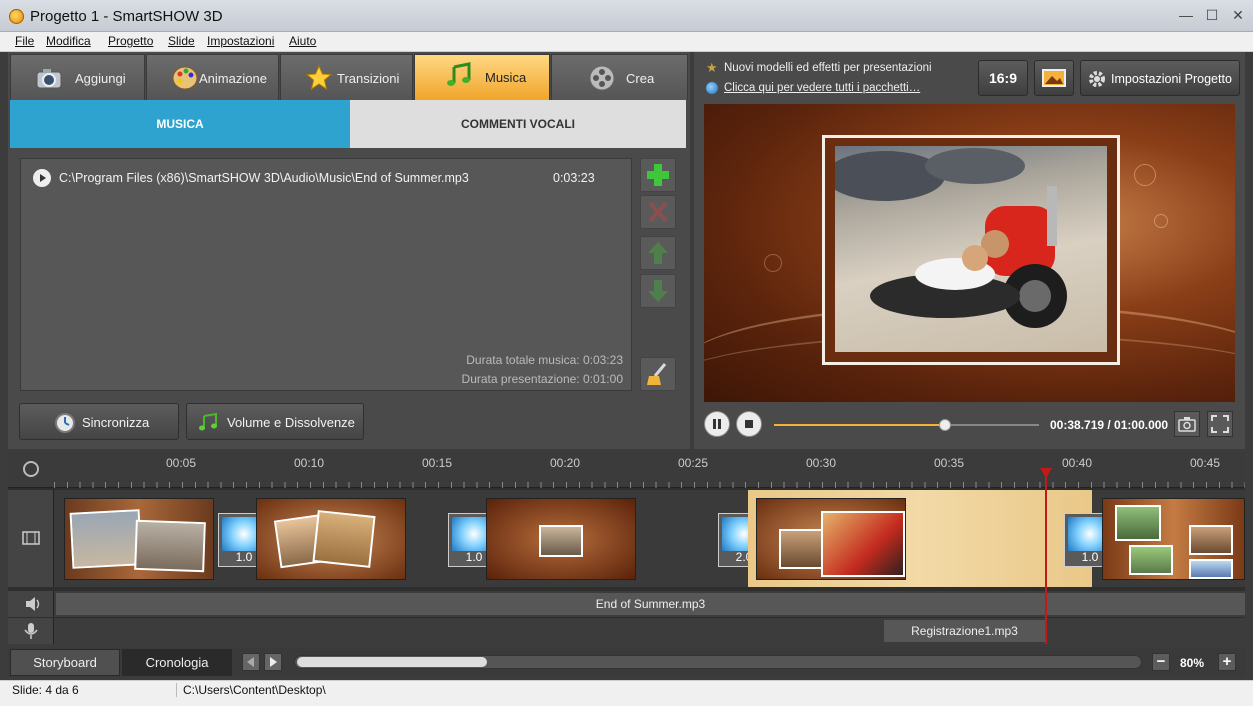 The height and width of the screenshot is (706, 1253). I want to click on tab-label: Aggiungi, so click(100, 78).